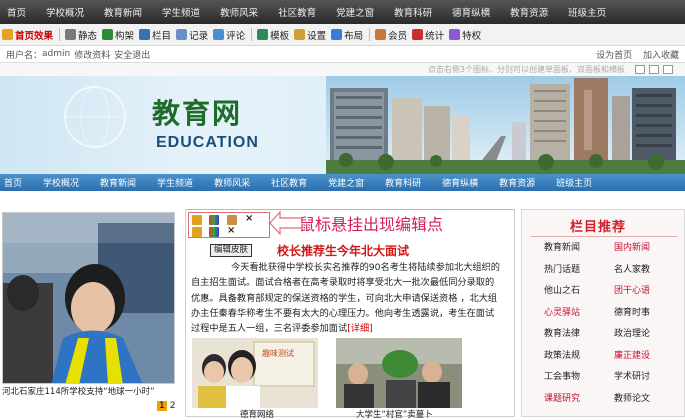 The width and height of the screenshot is (685, 420). What do you see at coordinates (562, 375) in the screenshot?
I see `recommended-column-link: 工会事物` at bounding box center [562, 375].